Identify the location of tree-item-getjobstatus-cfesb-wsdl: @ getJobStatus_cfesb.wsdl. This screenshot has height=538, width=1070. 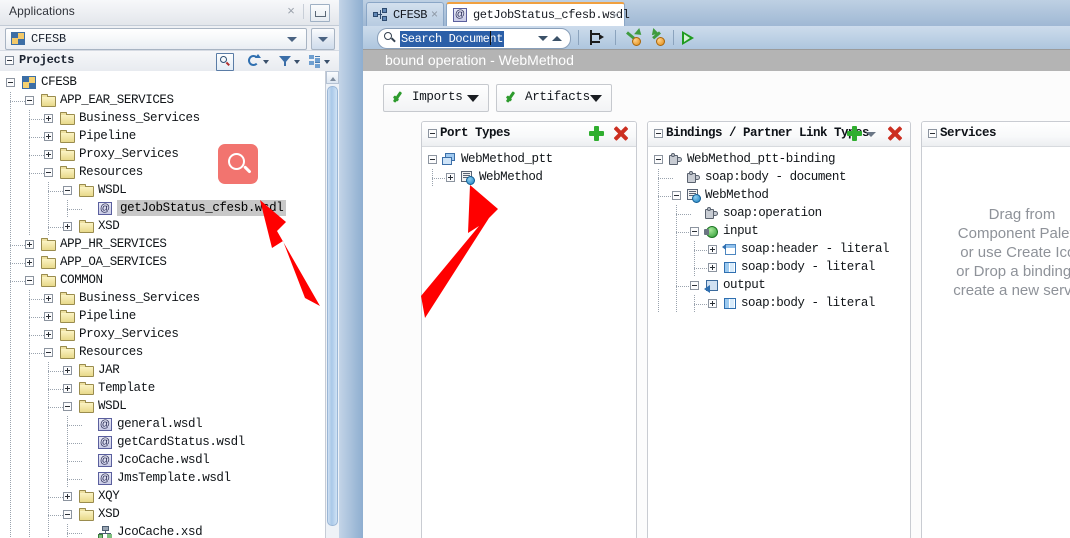
(163, 209).